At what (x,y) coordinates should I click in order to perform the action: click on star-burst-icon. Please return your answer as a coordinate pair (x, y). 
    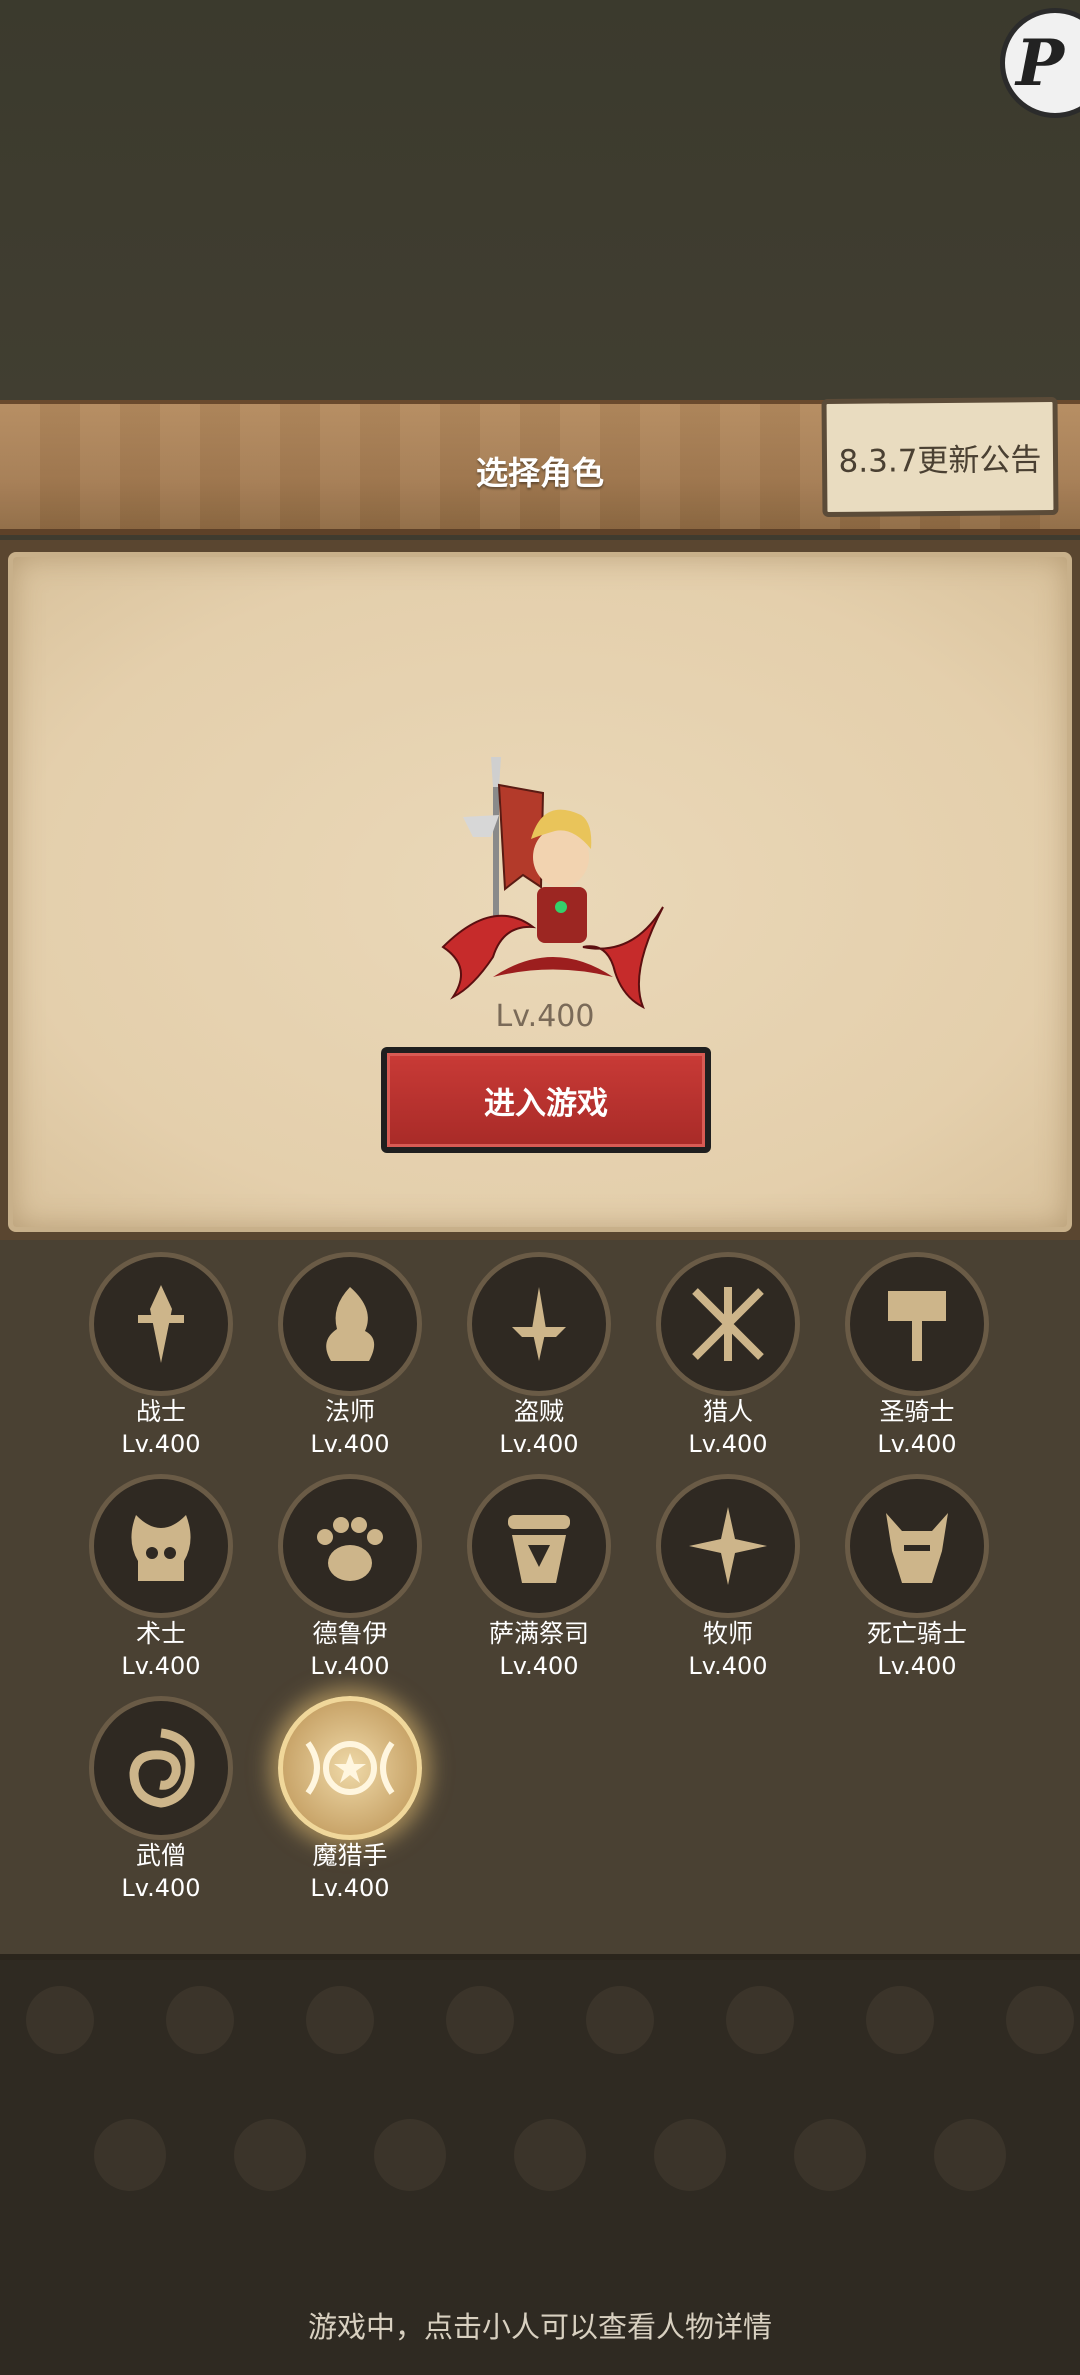
    Looking at the image, I should click on (728, 1546).